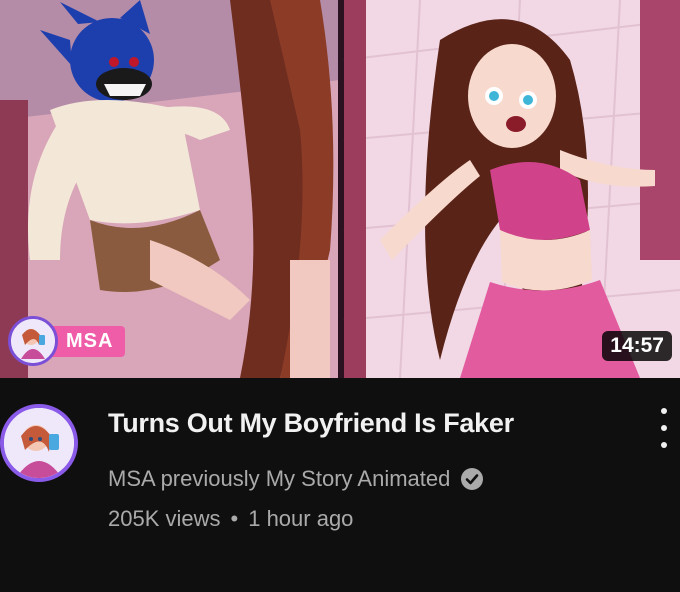 The width and height of the screenshot is (680, 592). Describe the element at coordinates (301, 518) in the screenshot. I see `upload-time: 1 hour ago` at that location.